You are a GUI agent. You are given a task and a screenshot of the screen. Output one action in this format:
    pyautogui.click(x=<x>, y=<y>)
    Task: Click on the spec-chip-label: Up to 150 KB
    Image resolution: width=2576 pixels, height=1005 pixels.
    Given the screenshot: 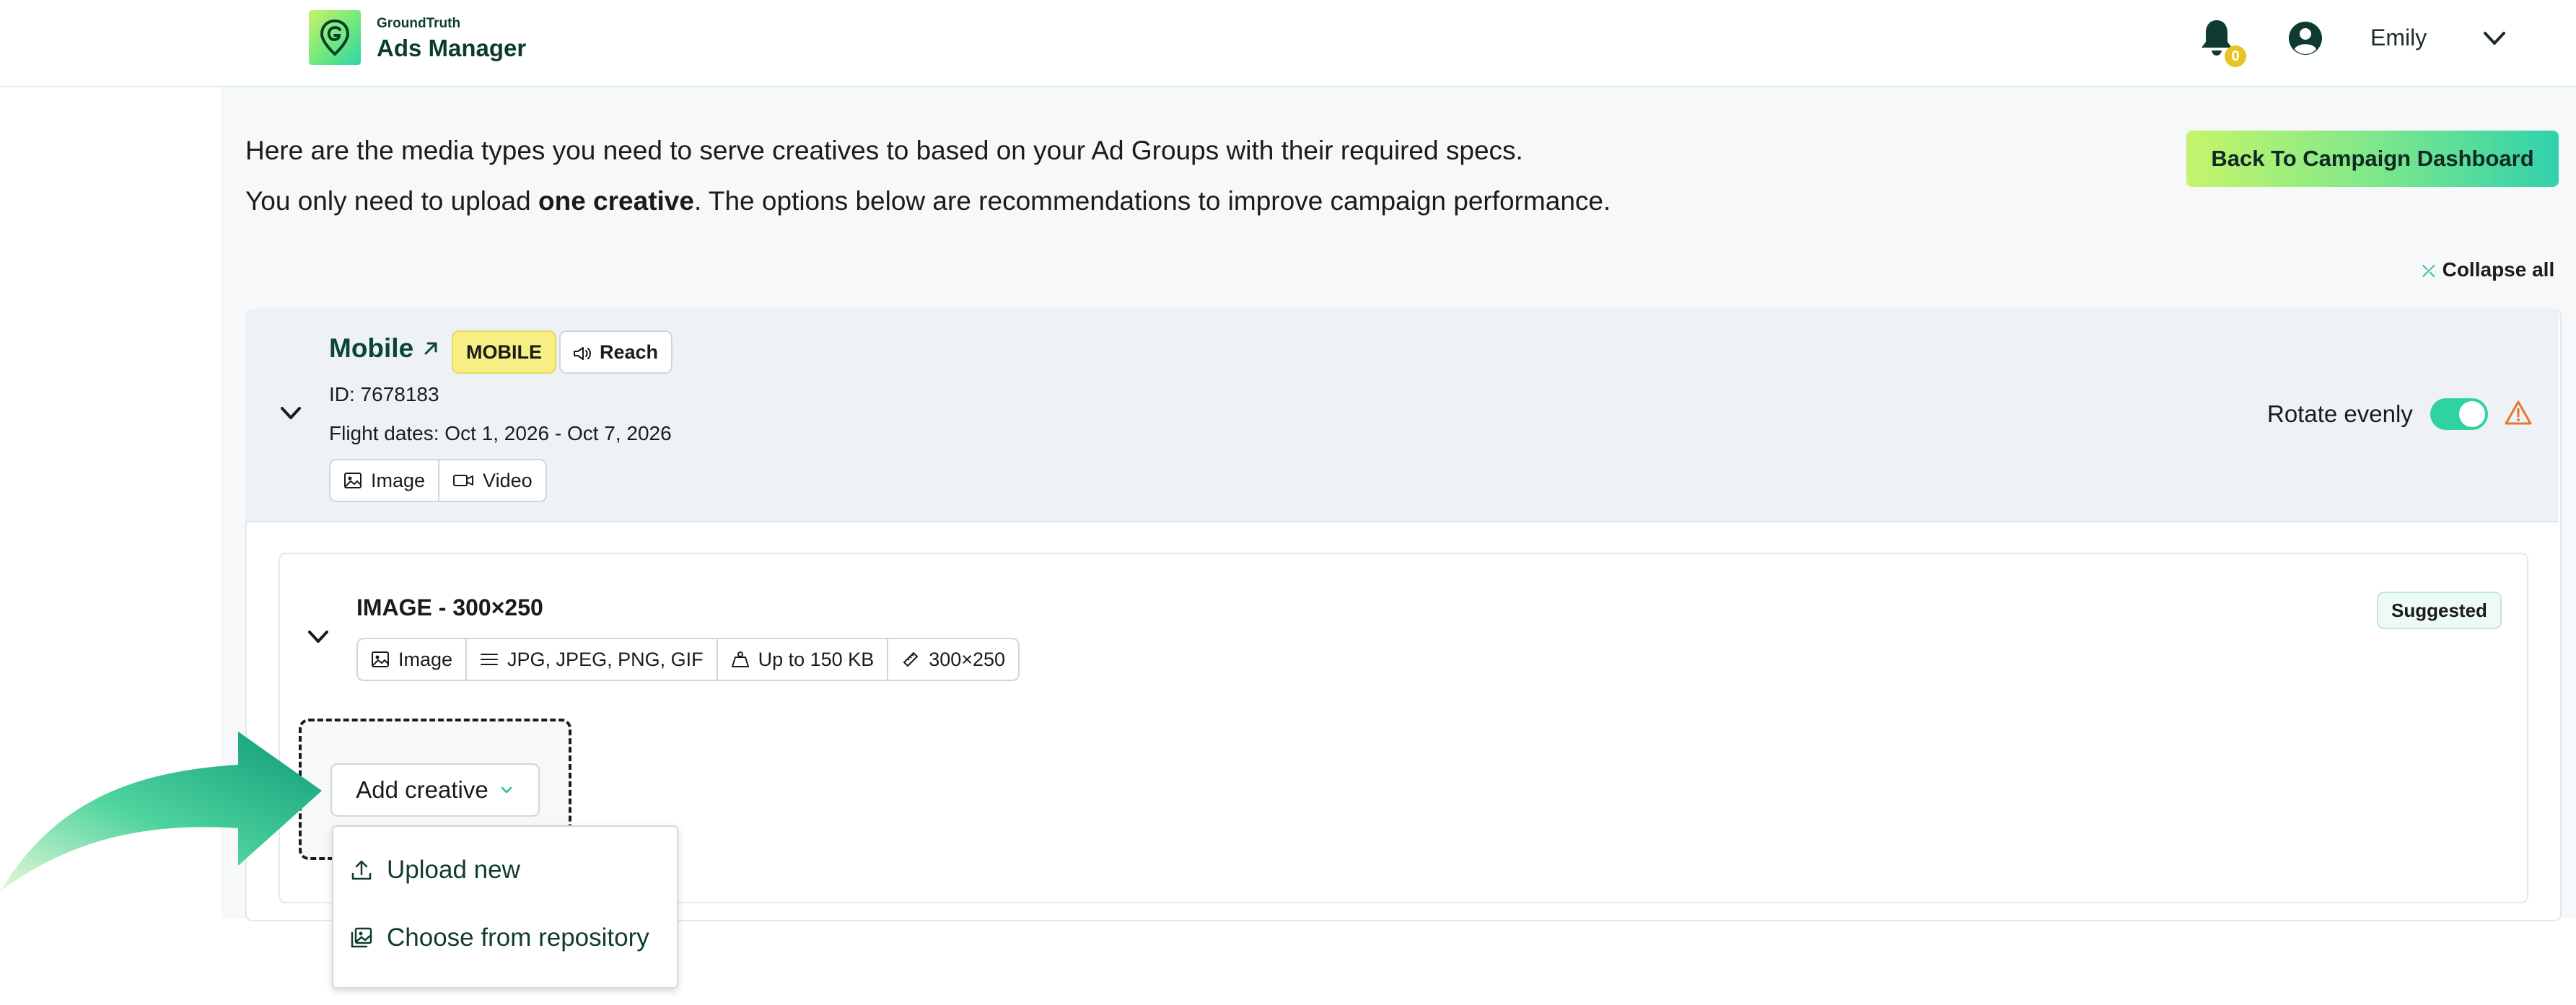 What is the action you would take?
    pyautogui.click(x=816, y=659)
    